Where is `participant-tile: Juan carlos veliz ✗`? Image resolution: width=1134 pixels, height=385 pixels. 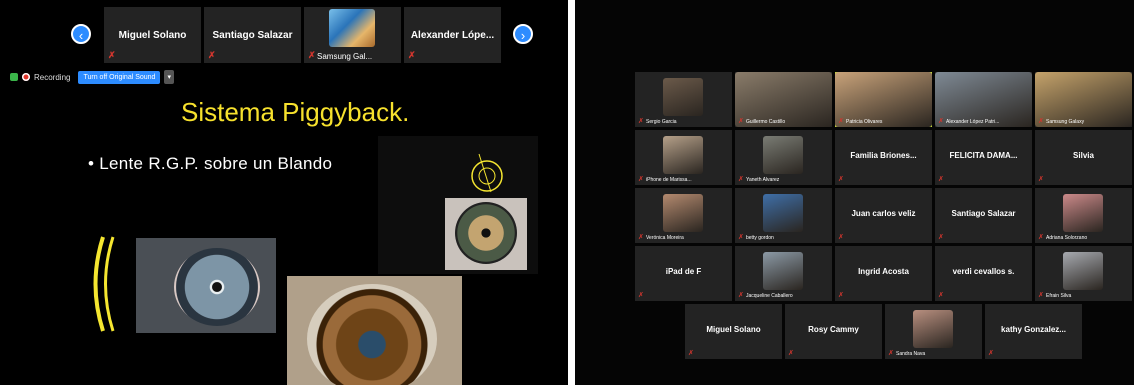 participant-tile: Juan carlos veliz ✗ is located at coordinates (883, 215).